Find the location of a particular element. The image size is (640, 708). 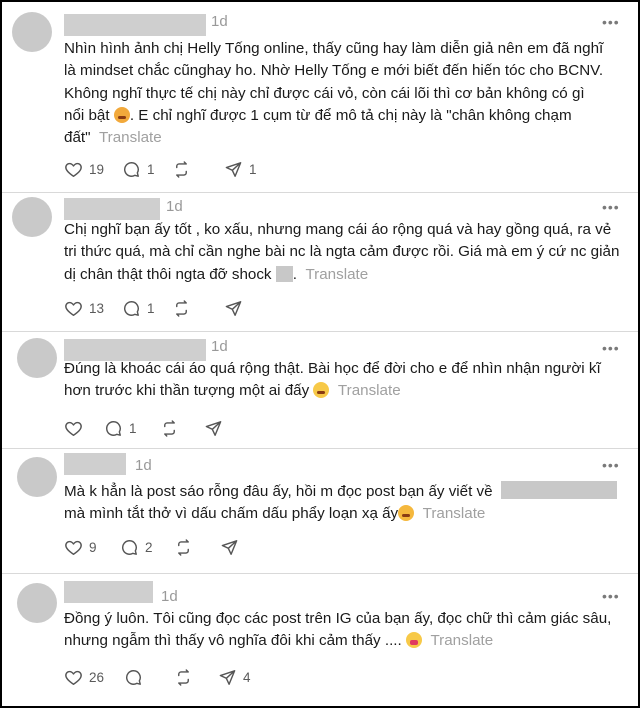

like-button: 26 is located at coordinates (94, 677).